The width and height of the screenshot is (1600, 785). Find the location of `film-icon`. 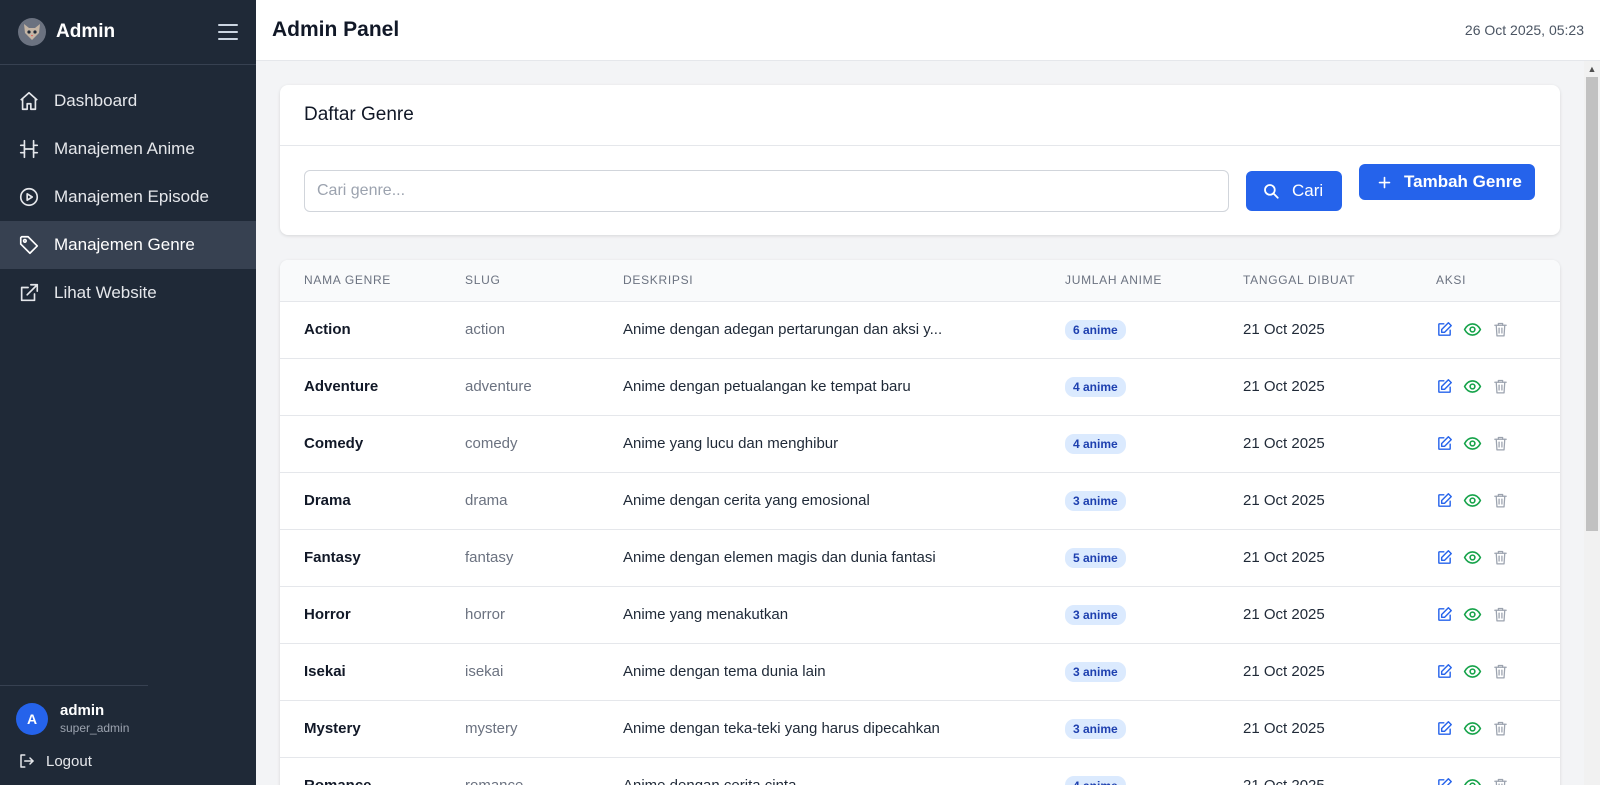

film-icon is located at coordinates (29, 149).